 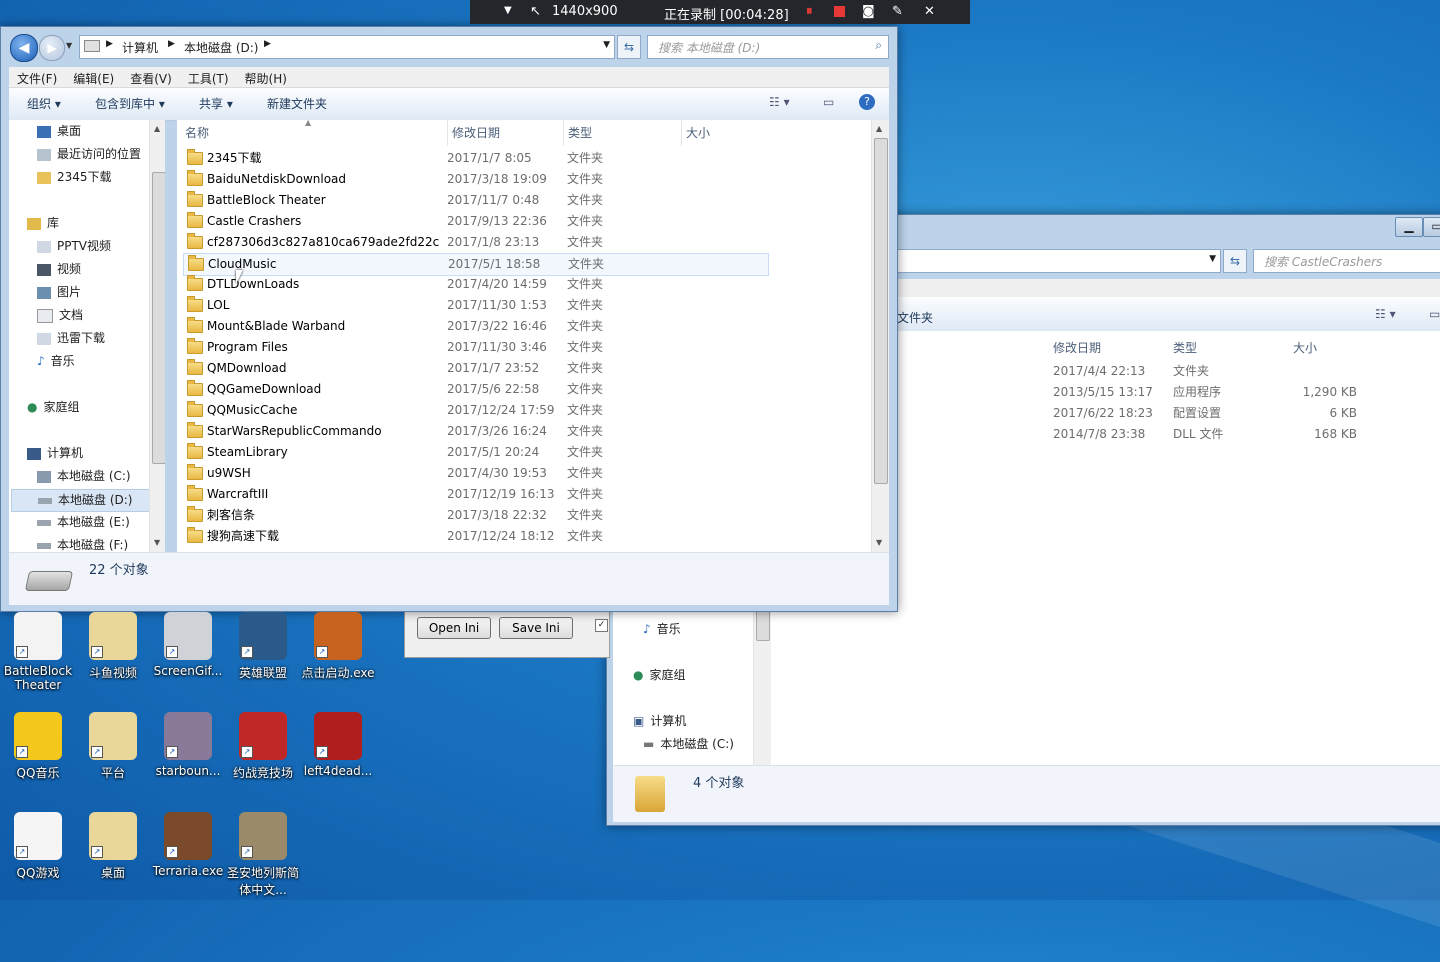 I want to click on file-row: Castle Crashers 2017/9/13 22:36 文件夹, so click(x=476, y=221).